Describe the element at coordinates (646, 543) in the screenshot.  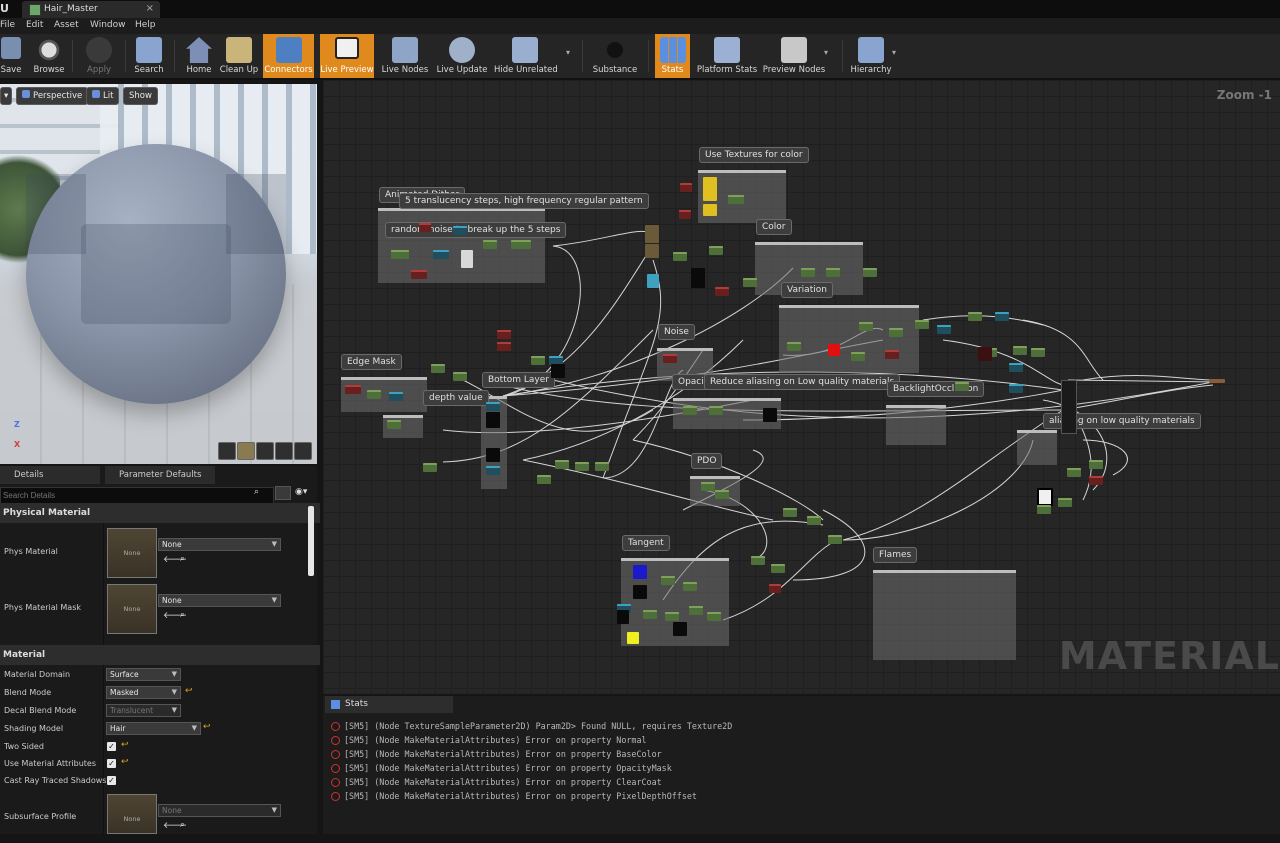
I see `comment-title-tangent: Tangent` at that location.